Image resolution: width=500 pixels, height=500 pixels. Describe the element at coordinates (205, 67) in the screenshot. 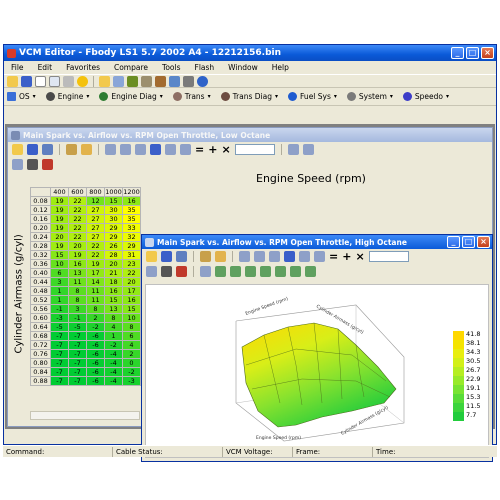

I see `menu-flash: Flash` at that location.